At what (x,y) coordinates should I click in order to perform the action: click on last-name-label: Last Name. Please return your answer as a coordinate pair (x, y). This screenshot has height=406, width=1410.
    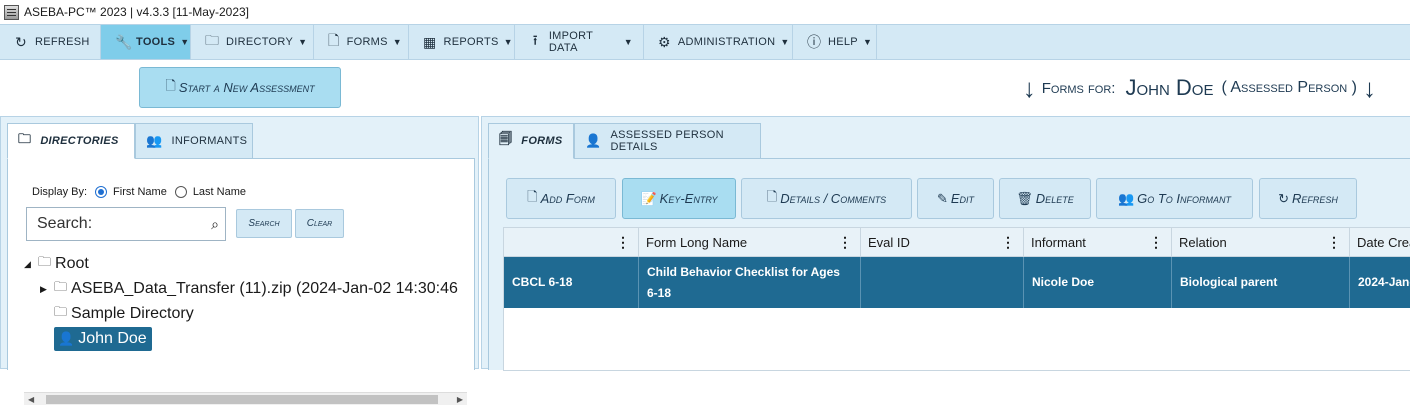
    Looking at the image, I should click on (219, 192).